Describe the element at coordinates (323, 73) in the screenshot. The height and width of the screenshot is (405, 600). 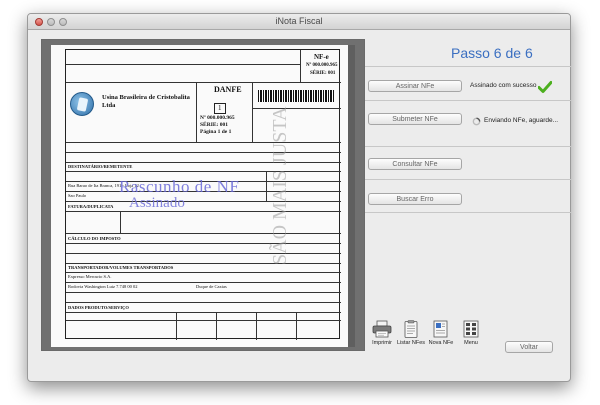
I see `nfe-serie: SÉRIE: 001` at that location.